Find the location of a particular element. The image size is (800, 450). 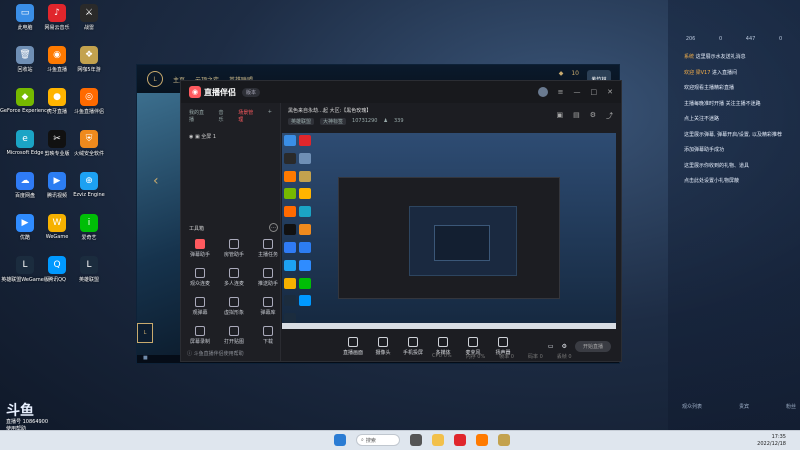

desktop-icon: ◆ GeForce Experience is located at coordinates (25, 101).